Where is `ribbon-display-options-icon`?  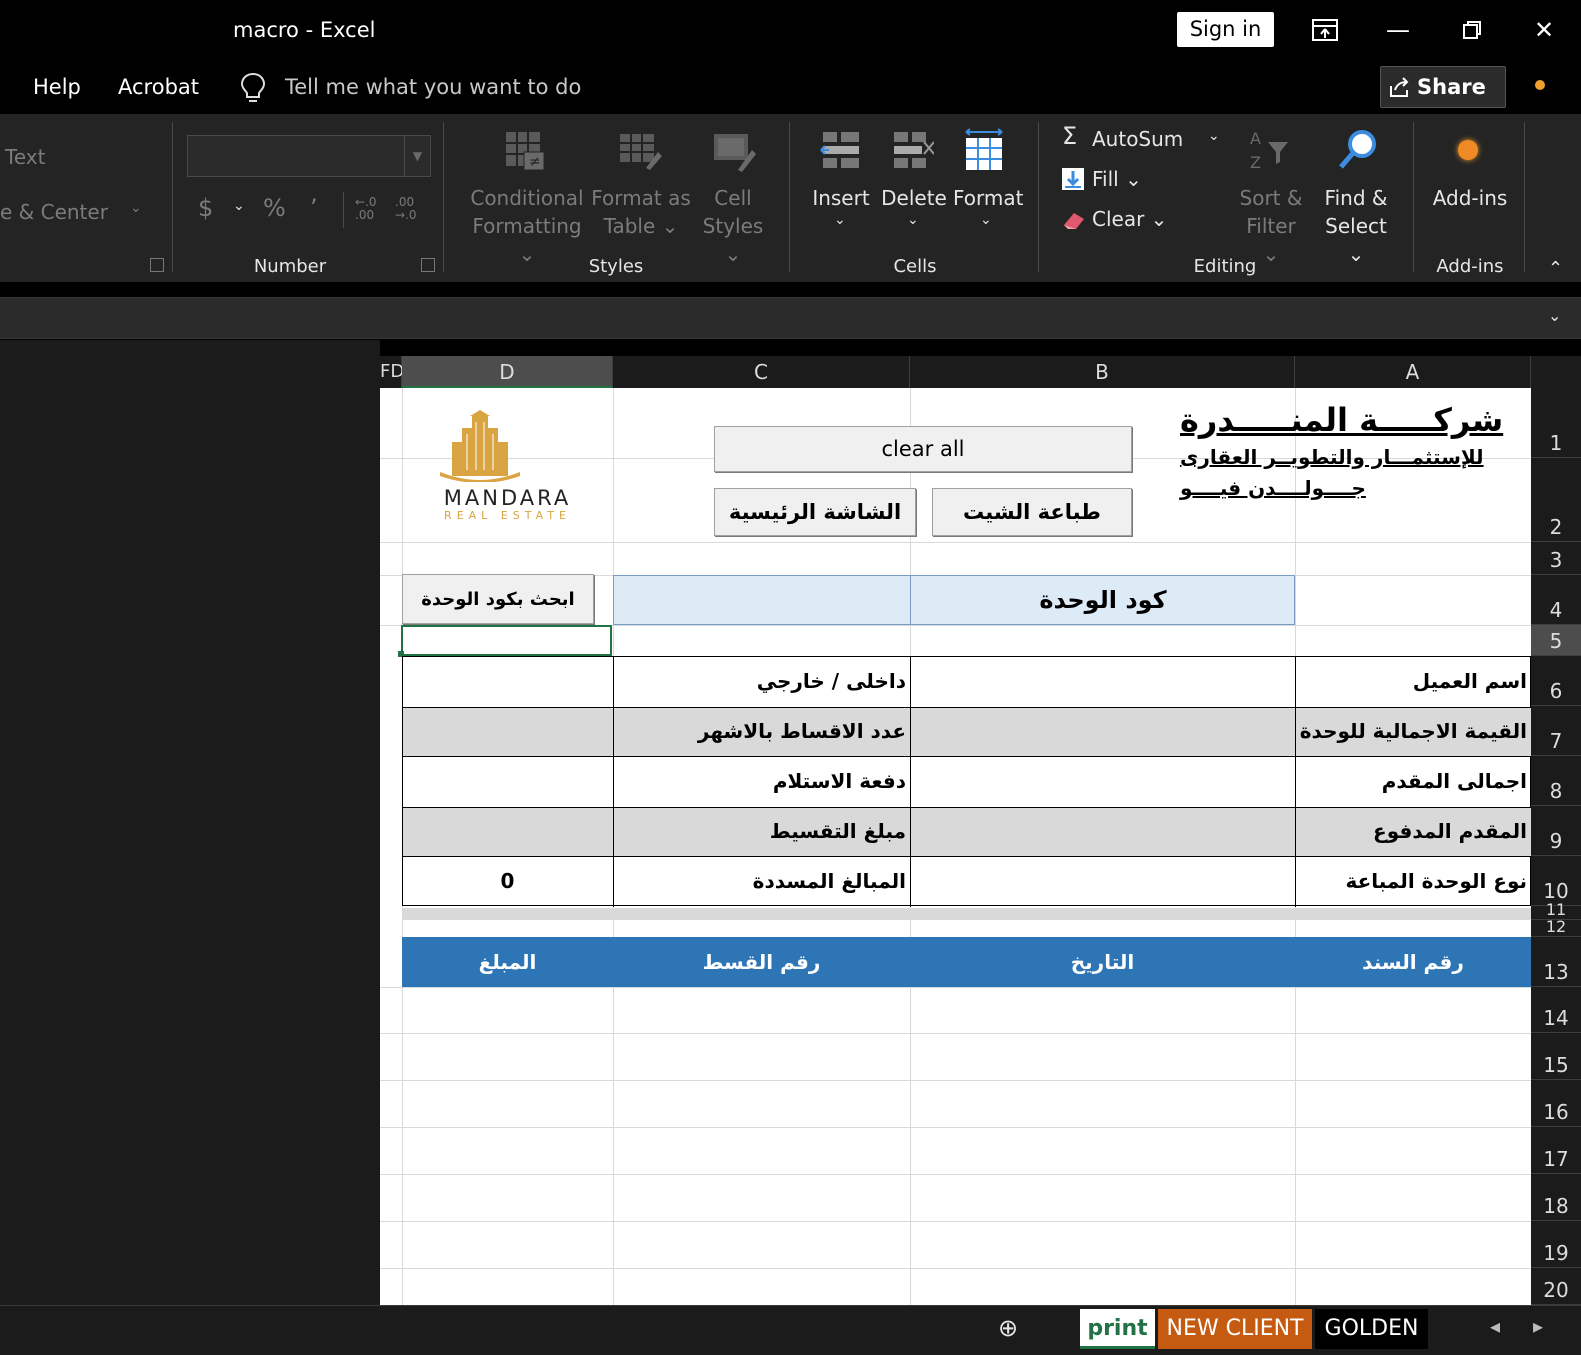 ribbon-display-options-icon is located at coordinates (1325, 30).